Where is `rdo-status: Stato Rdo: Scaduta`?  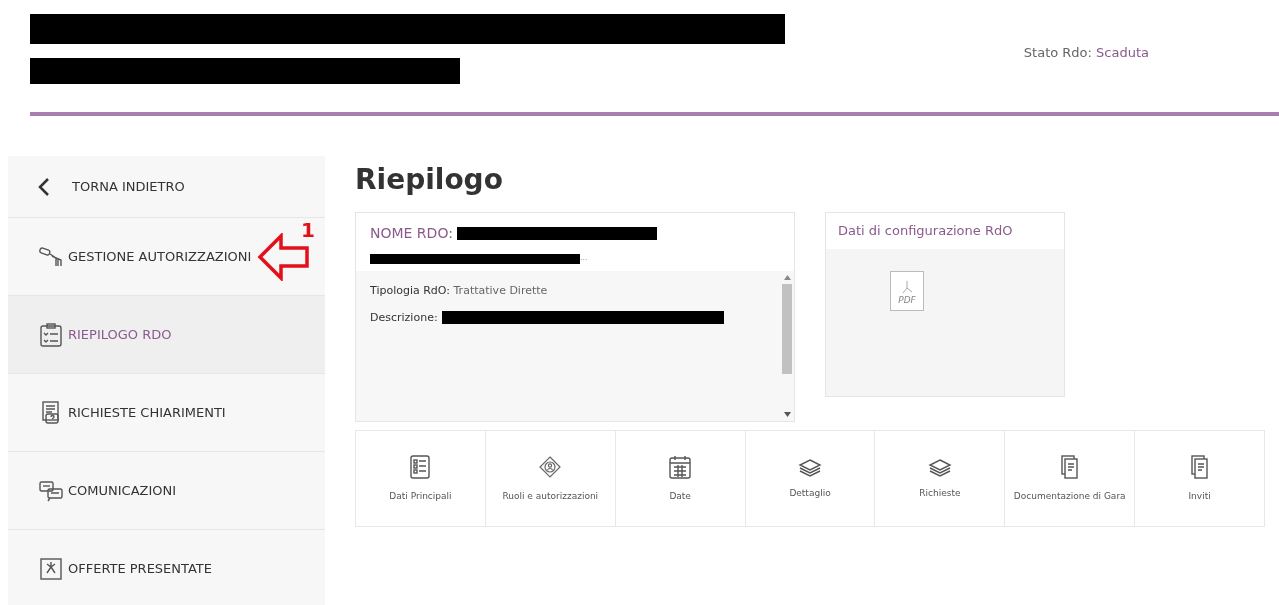 rdo-status: Stato Rdo: Scaduta is located at coordinates (1086, 52).